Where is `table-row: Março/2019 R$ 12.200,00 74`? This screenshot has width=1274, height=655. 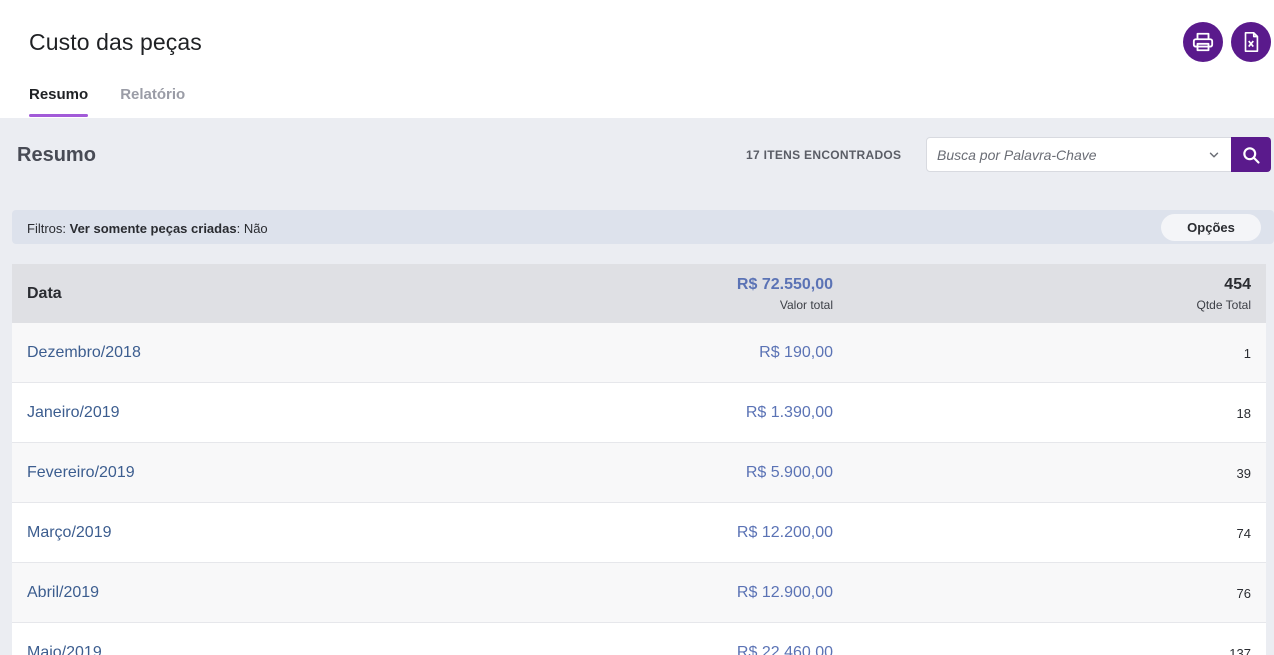
table-row: Março/2019 R$ 12.200,00 74 is located at coordinates (639, 533).